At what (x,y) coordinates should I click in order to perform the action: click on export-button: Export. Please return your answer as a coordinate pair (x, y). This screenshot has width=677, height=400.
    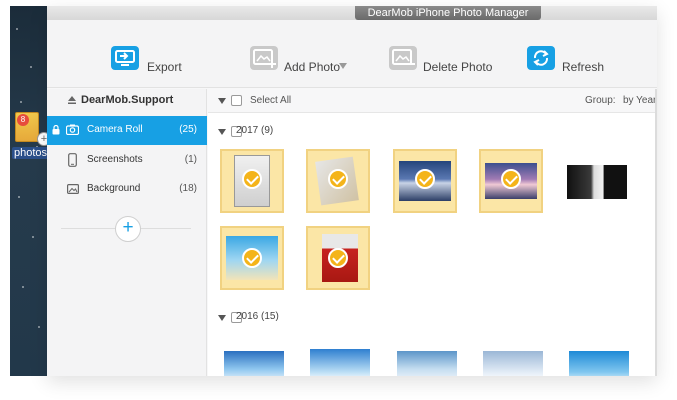
    Looking at the image, I should click on (151, 61).